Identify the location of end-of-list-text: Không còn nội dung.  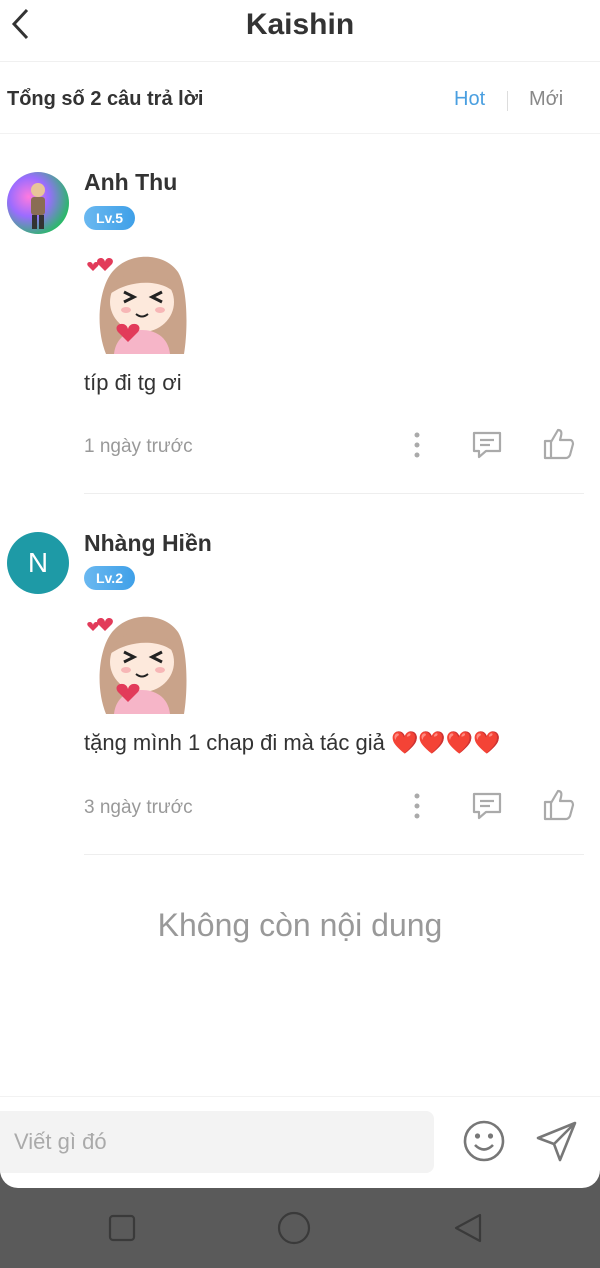
(300, 925).